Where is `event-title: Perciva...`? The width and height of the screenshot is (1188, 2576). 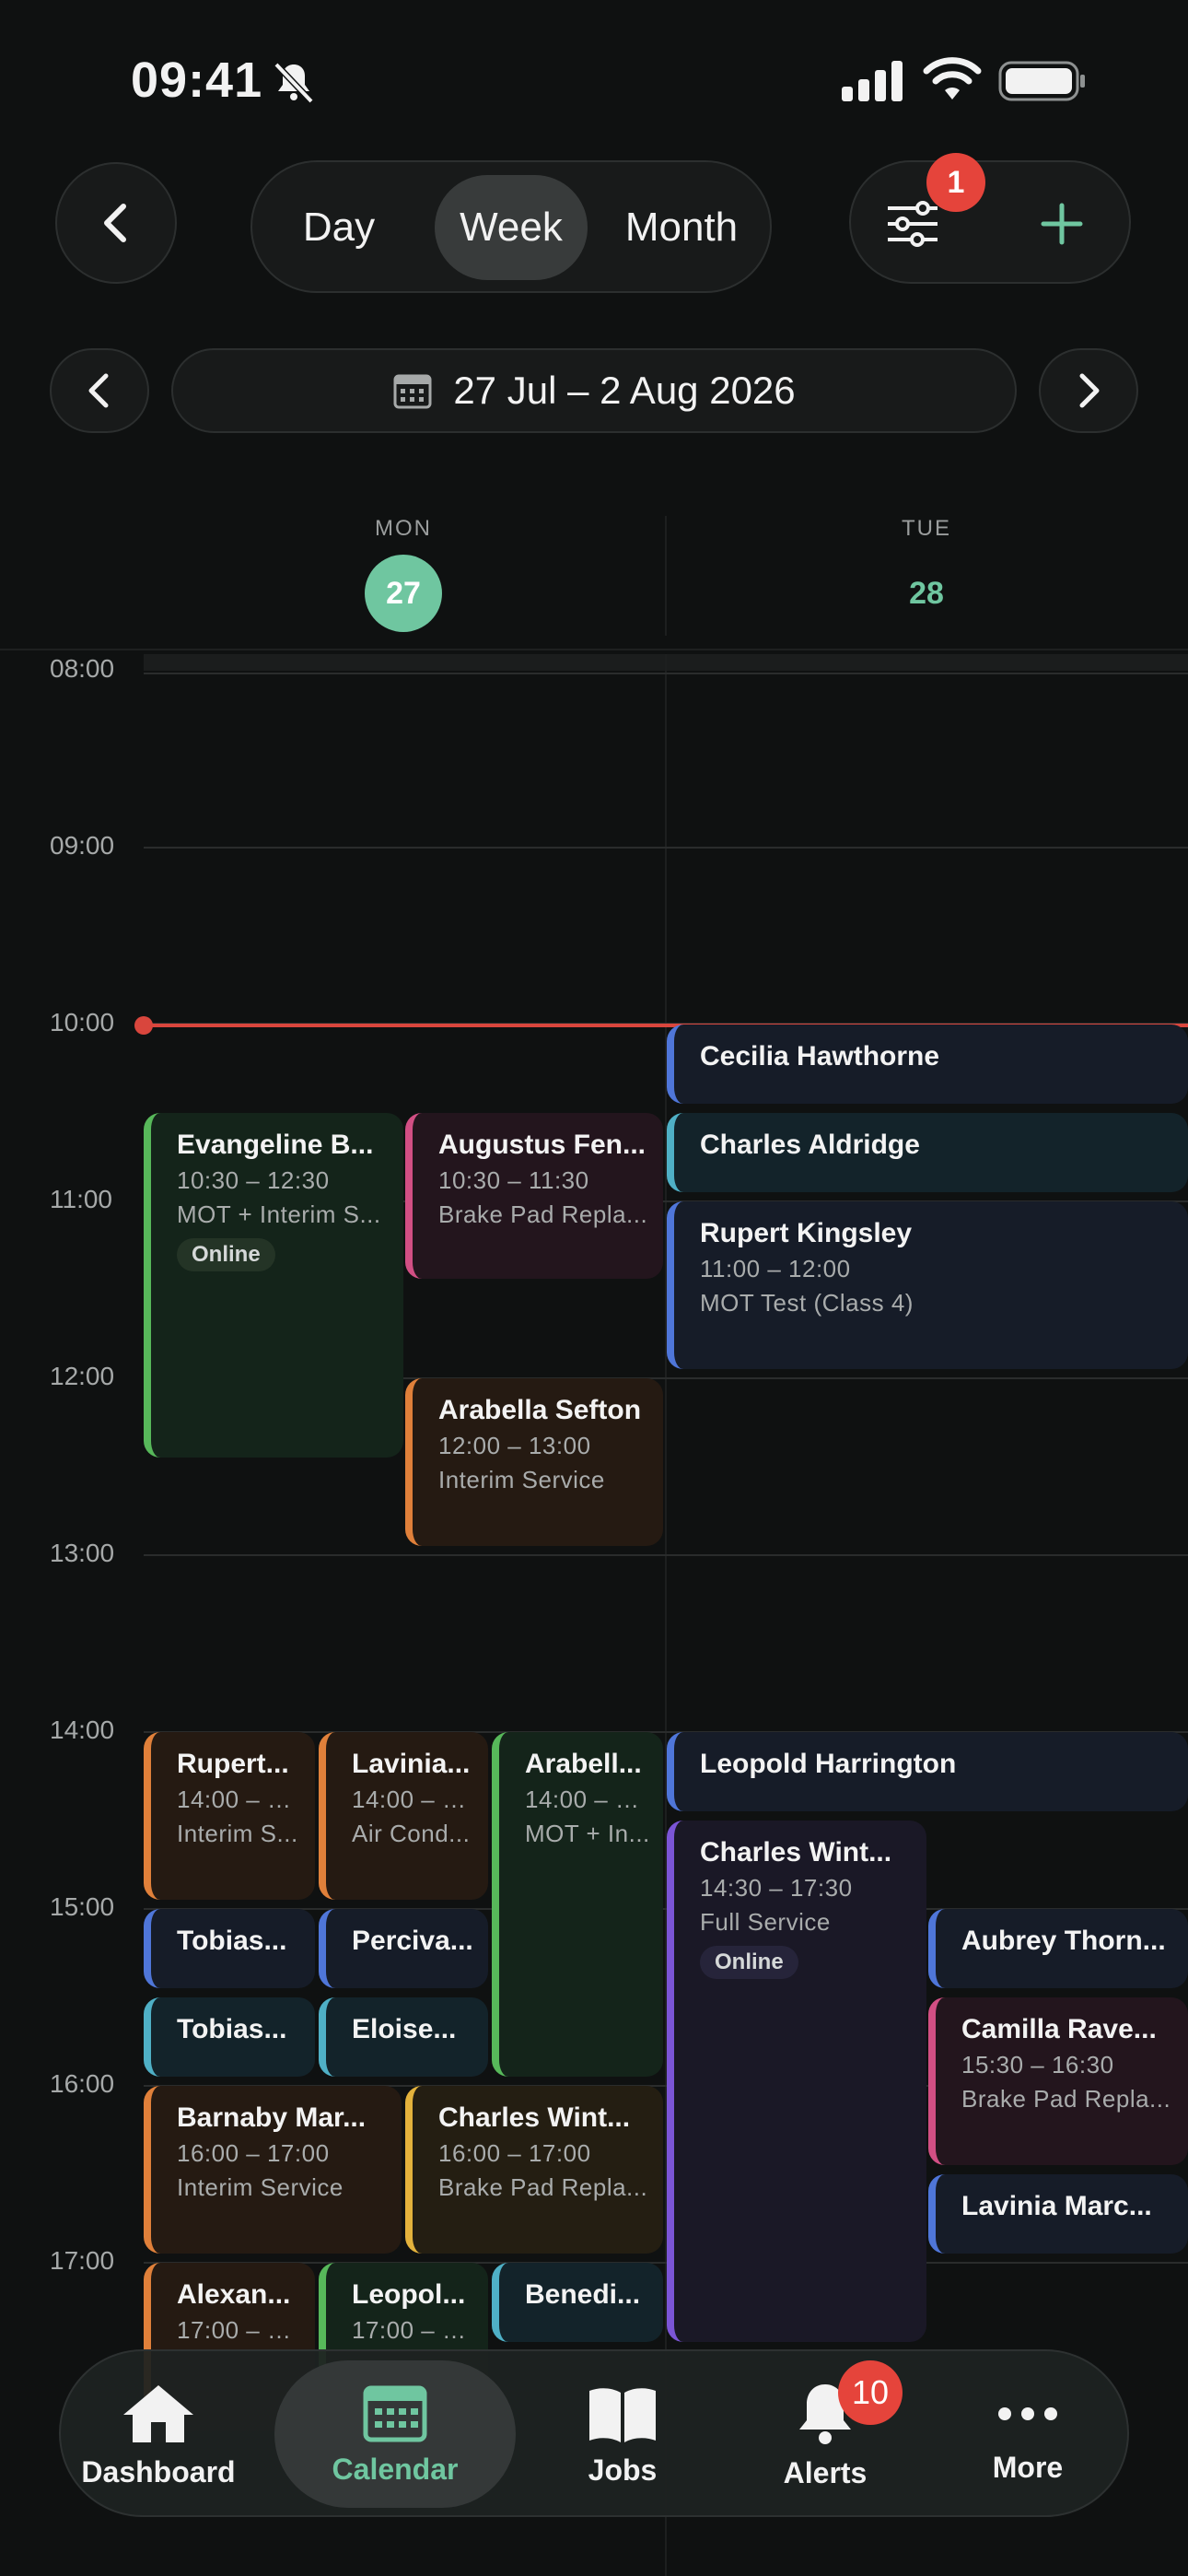
event-title: Perciva... is located at coordinates (412, 1941).